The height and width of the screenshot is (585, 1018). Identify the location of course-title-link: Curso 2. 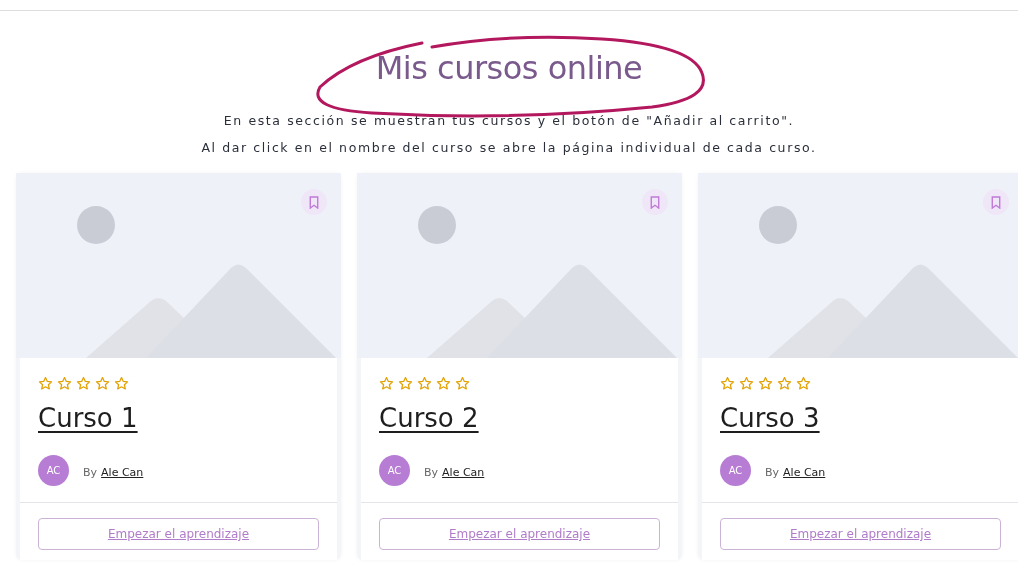
(429, 418).